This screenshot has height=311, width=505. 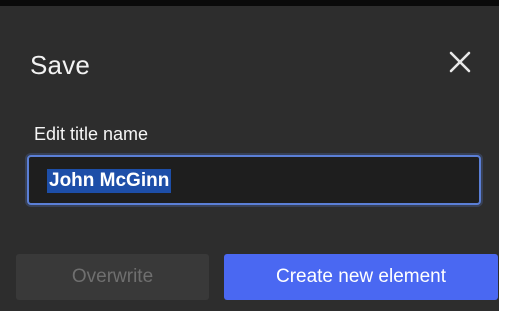 I want to click on close-button, so click(x=460, y=62).